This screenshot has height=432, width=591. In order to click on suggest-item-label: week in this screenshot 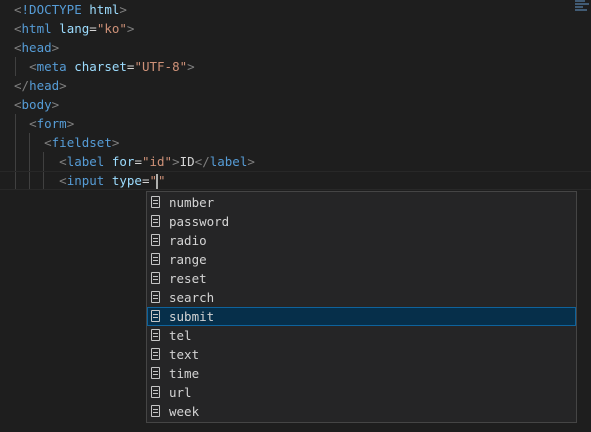, I will do `click(184, 411)`.